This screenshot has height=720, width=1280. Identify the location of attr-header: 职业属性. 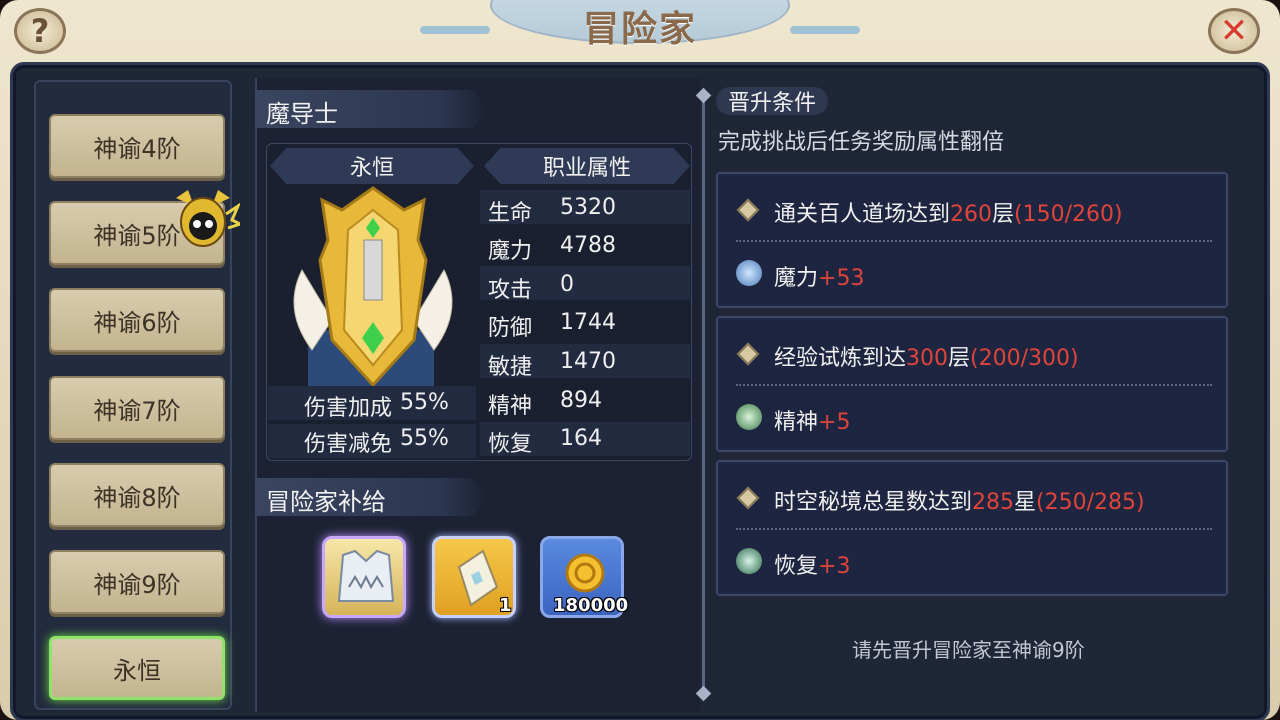
(587, 166).